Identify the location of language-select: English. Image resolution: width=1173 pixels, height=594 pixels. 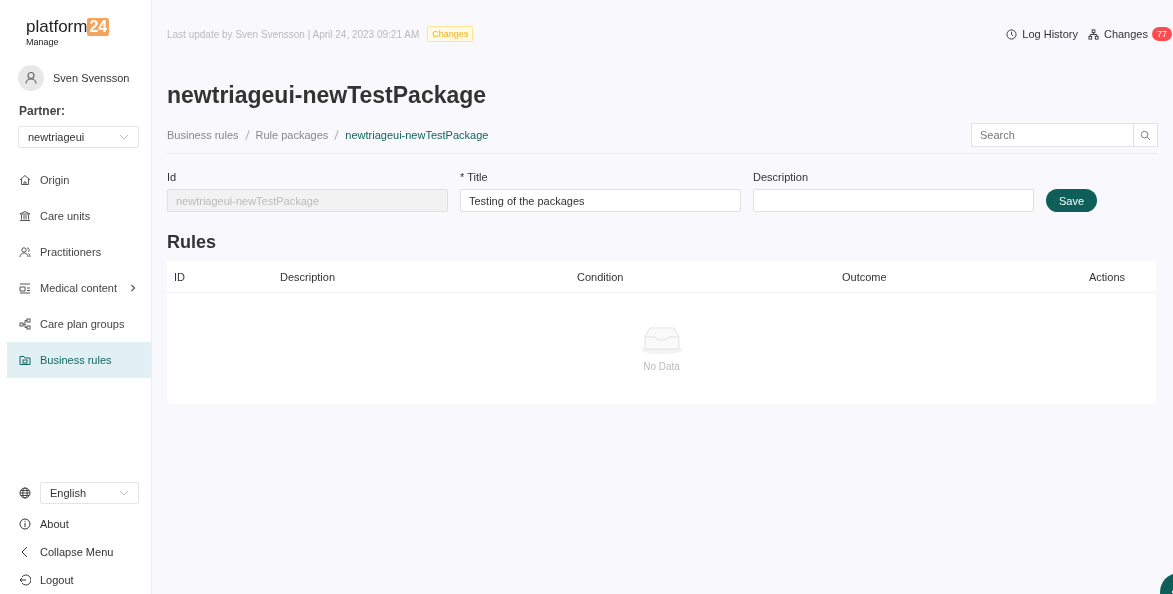
(89, 493).